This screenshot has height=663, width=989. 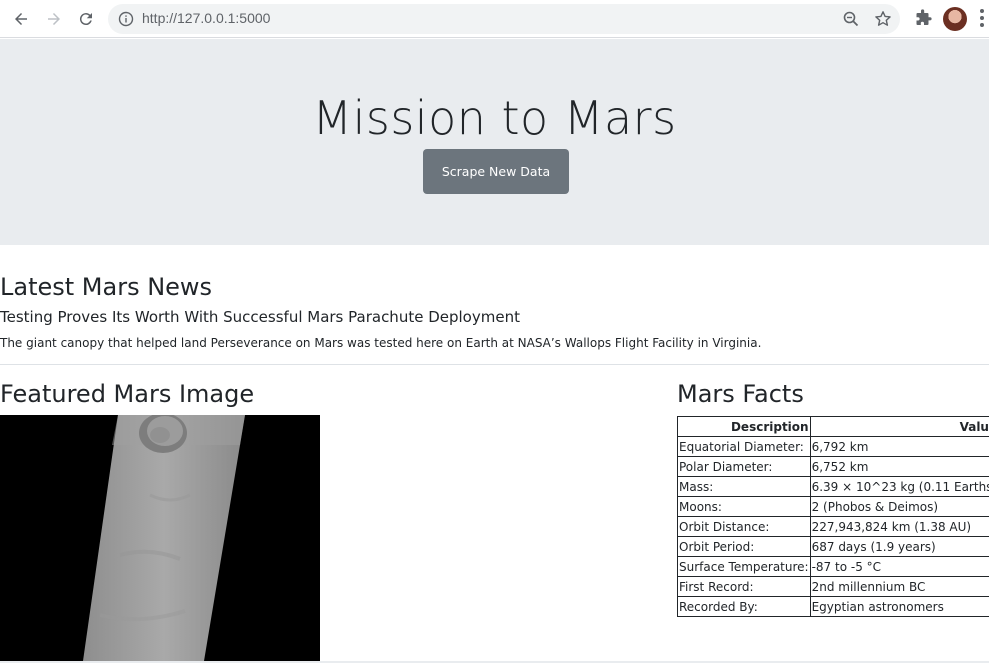 I want to click on table-header-row: Description Value, so click(x=833, y=426).